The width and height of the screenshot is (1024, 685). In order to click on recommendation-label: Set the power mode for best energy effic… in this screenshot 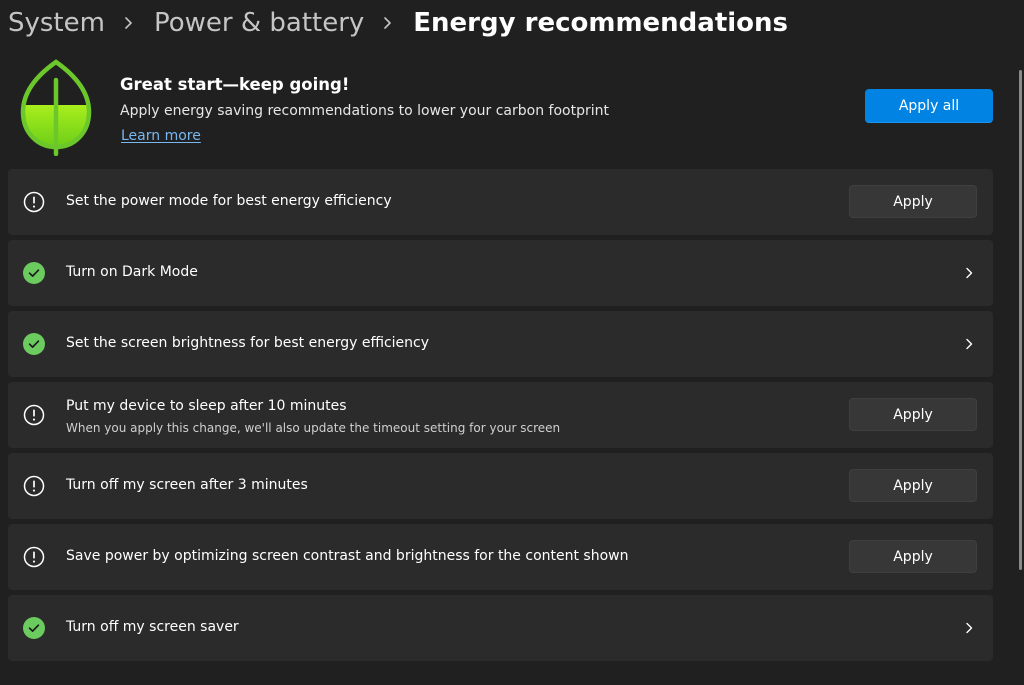, I will do `click(229, 201)`.